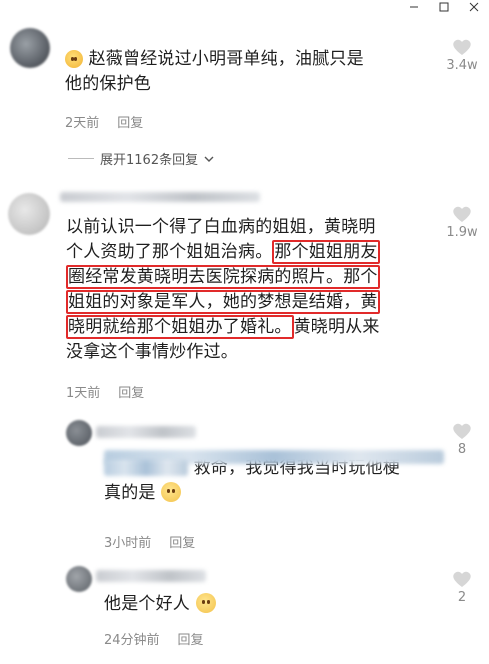 The image size is (489, 664). I want to click on close-icon, so click(474, 7).